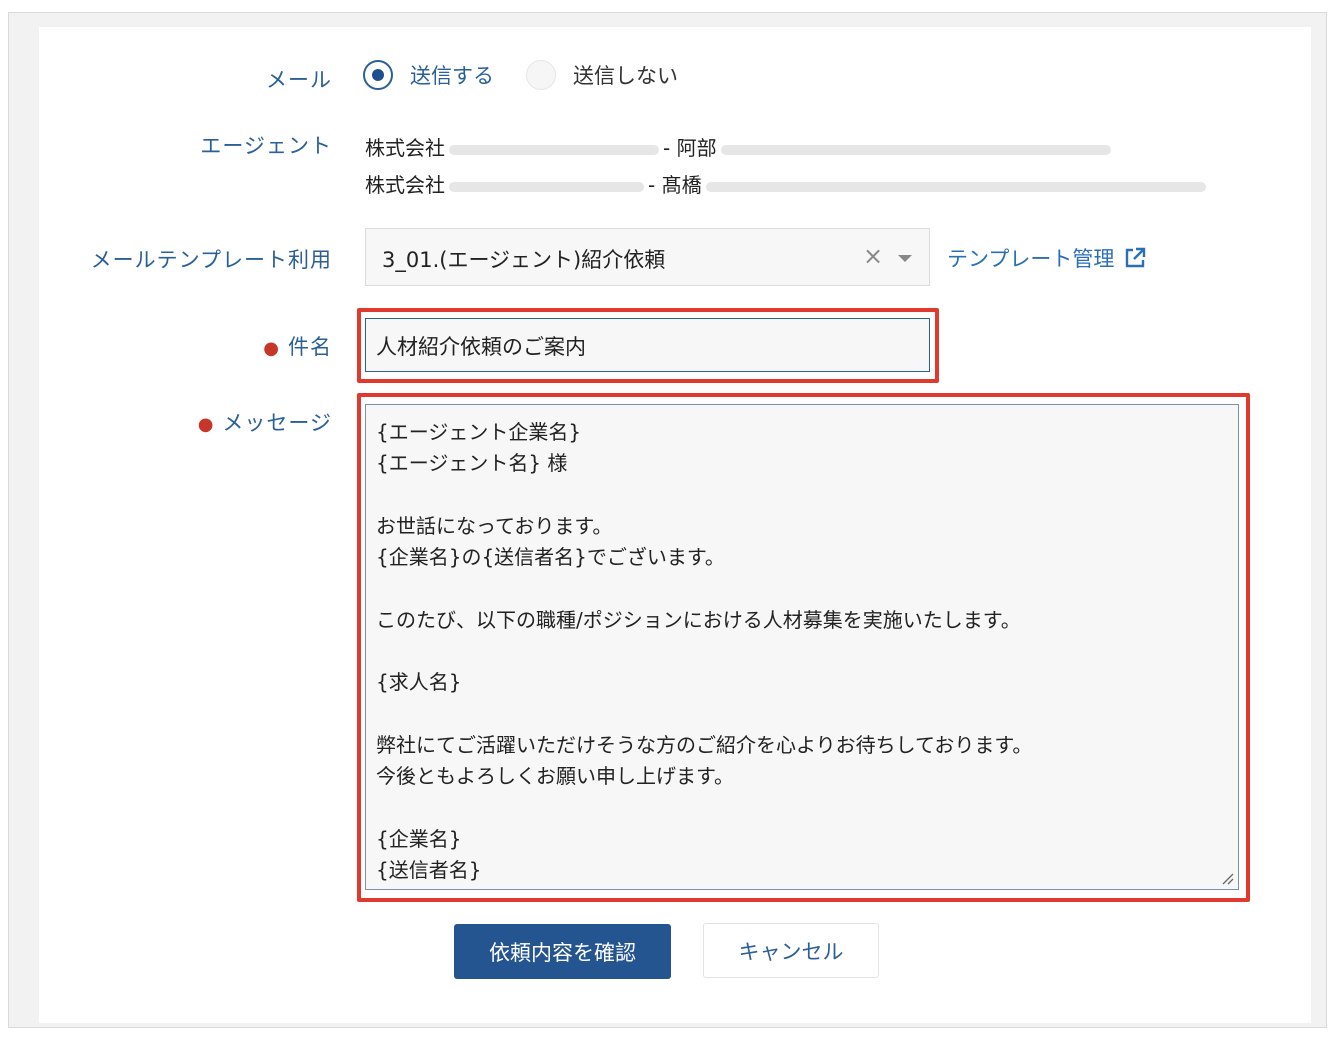 This screenshot has width=1342, height=1042. What do you see at coordinates (419, 682) in the screenshot?
I see `message-line: {求人名}` at bounding box center [419, 682].